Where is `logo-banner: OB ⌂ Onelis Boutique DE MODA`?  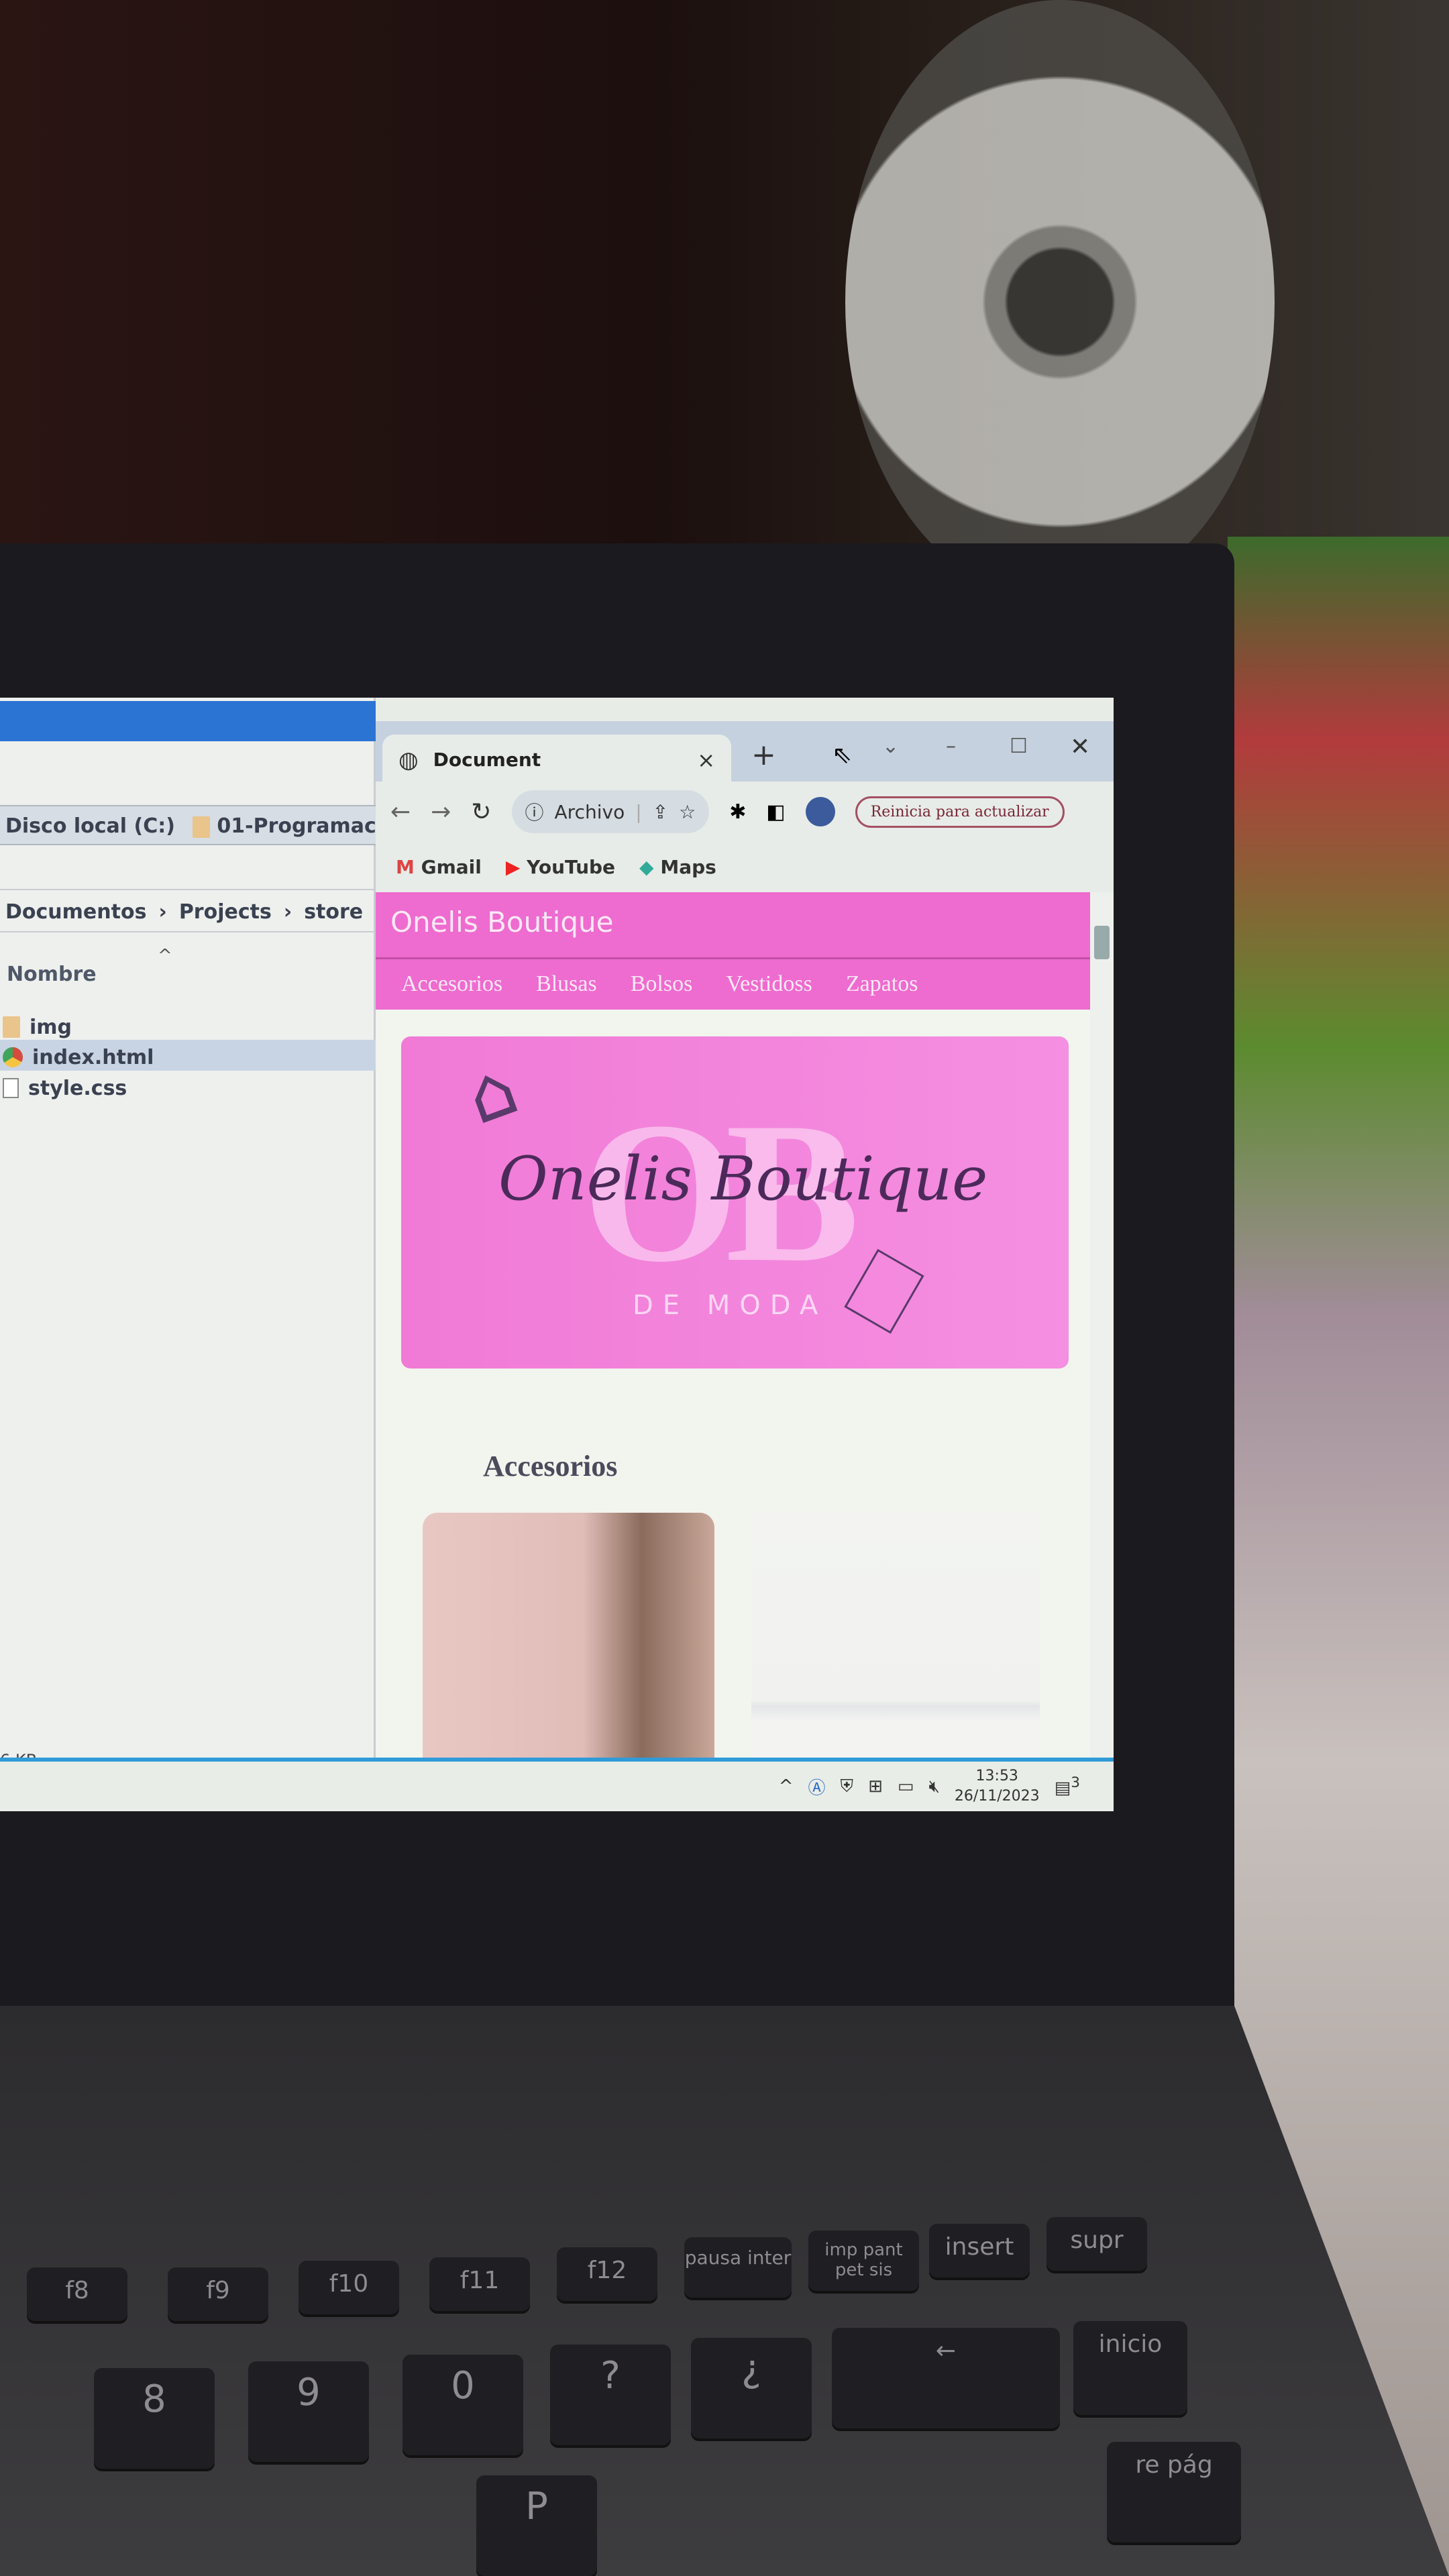
logo-banner: OB ⌂ Onelis Boutique DE MODA is located at coordinates (735, 1202).